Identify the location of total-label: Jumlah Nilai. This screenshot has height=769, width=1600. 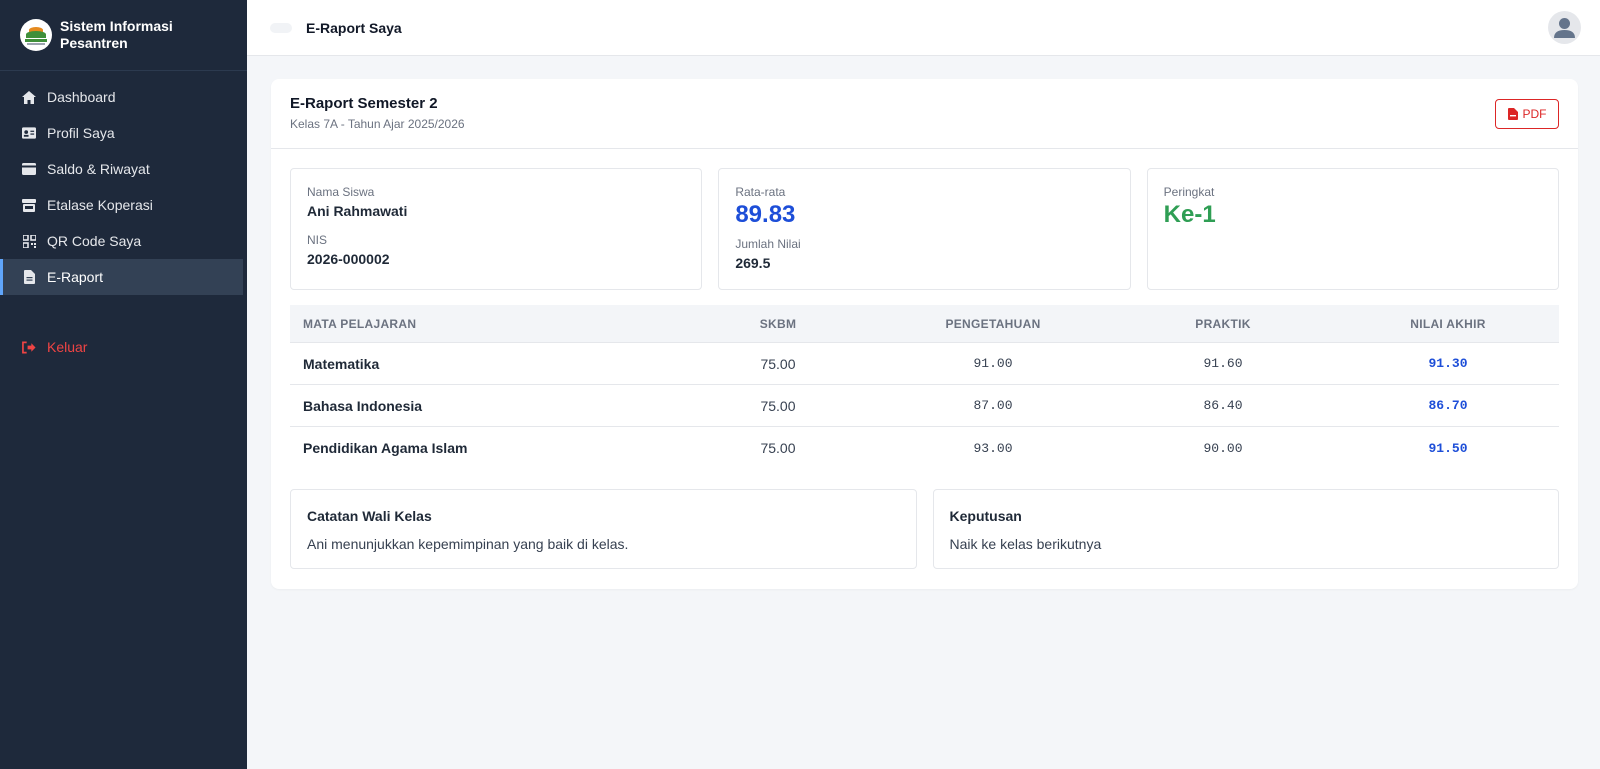
(768, 244).